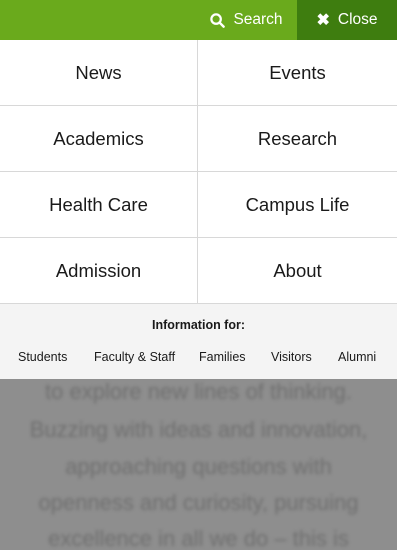 The height and width of the screenshot is (550, 397). I want to click on search-icon, so click(218, 20).